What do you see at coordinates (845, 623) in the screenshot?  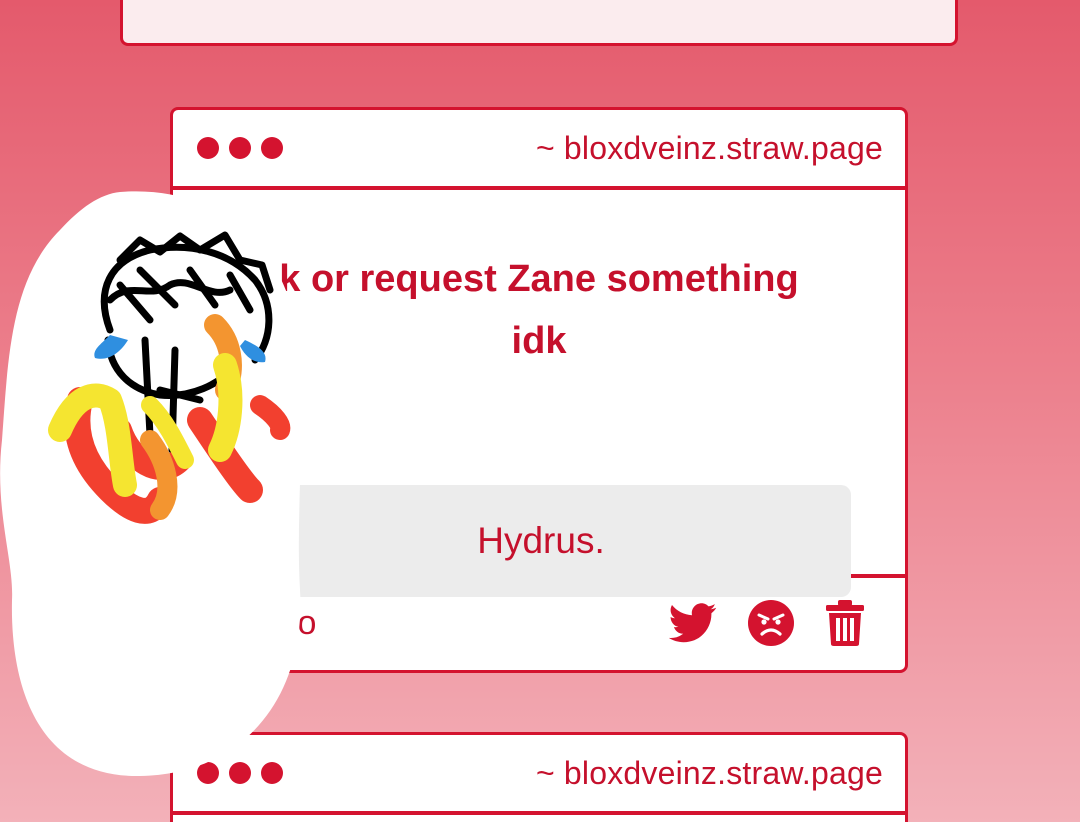 I see `trash-icon` at bounding box center [845, 623].